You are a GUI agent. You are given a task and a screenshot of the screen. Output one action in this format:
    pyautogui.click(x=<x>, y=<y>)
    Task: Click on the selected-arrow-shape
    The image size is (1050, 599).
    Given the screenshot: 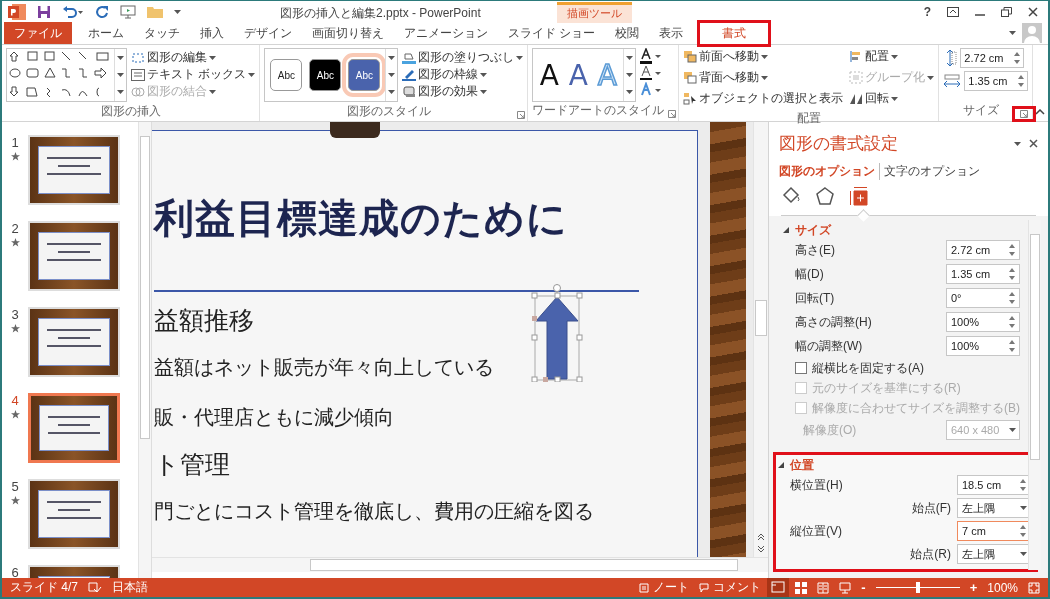 What is the action you would take?
    pyautogui.click(x=557, y=332)
    